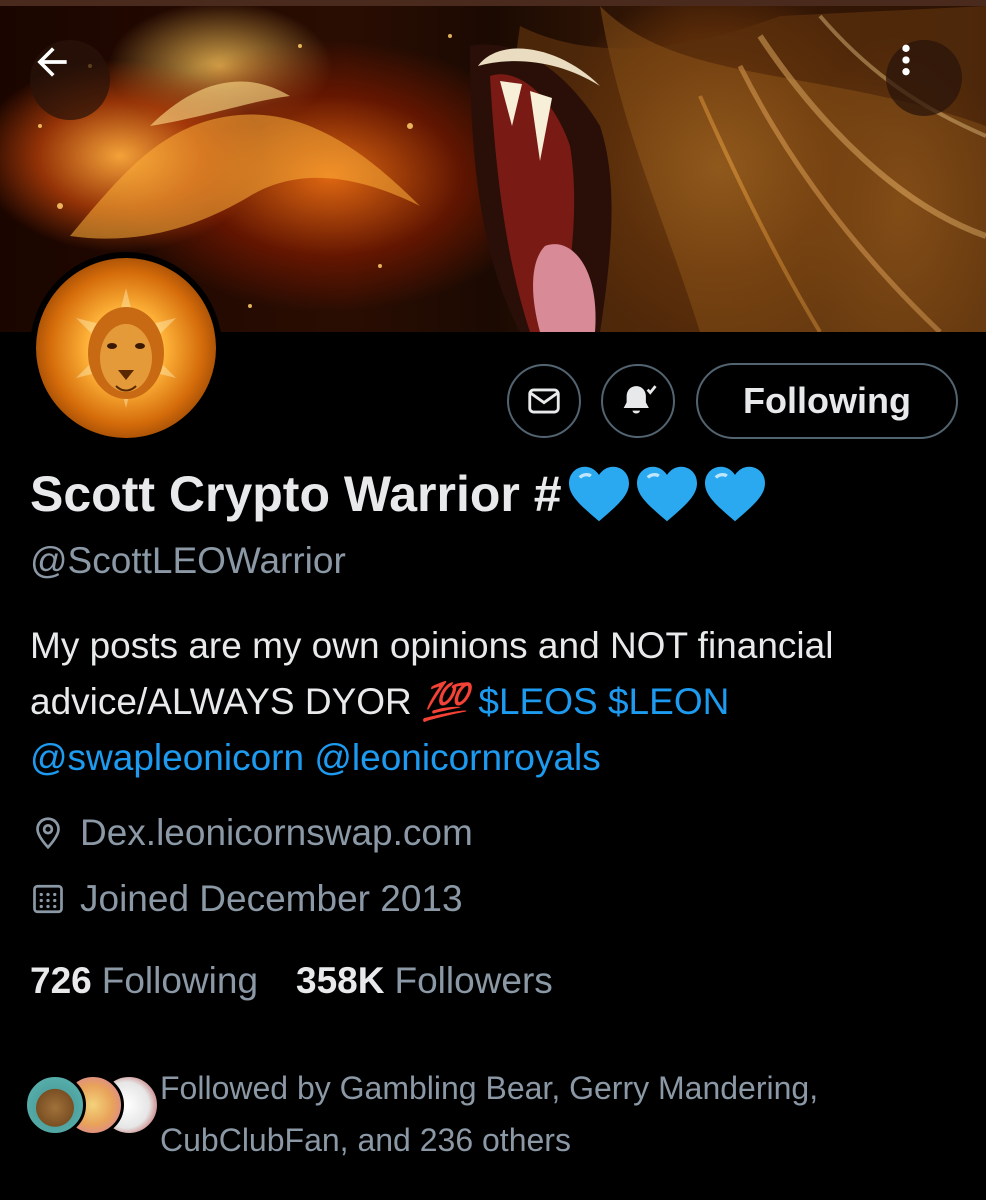 The image size is (986, 1200). Describe the element at coordinates (473, 980) in the screenshot. I see `followers-label: Followers` at that location.